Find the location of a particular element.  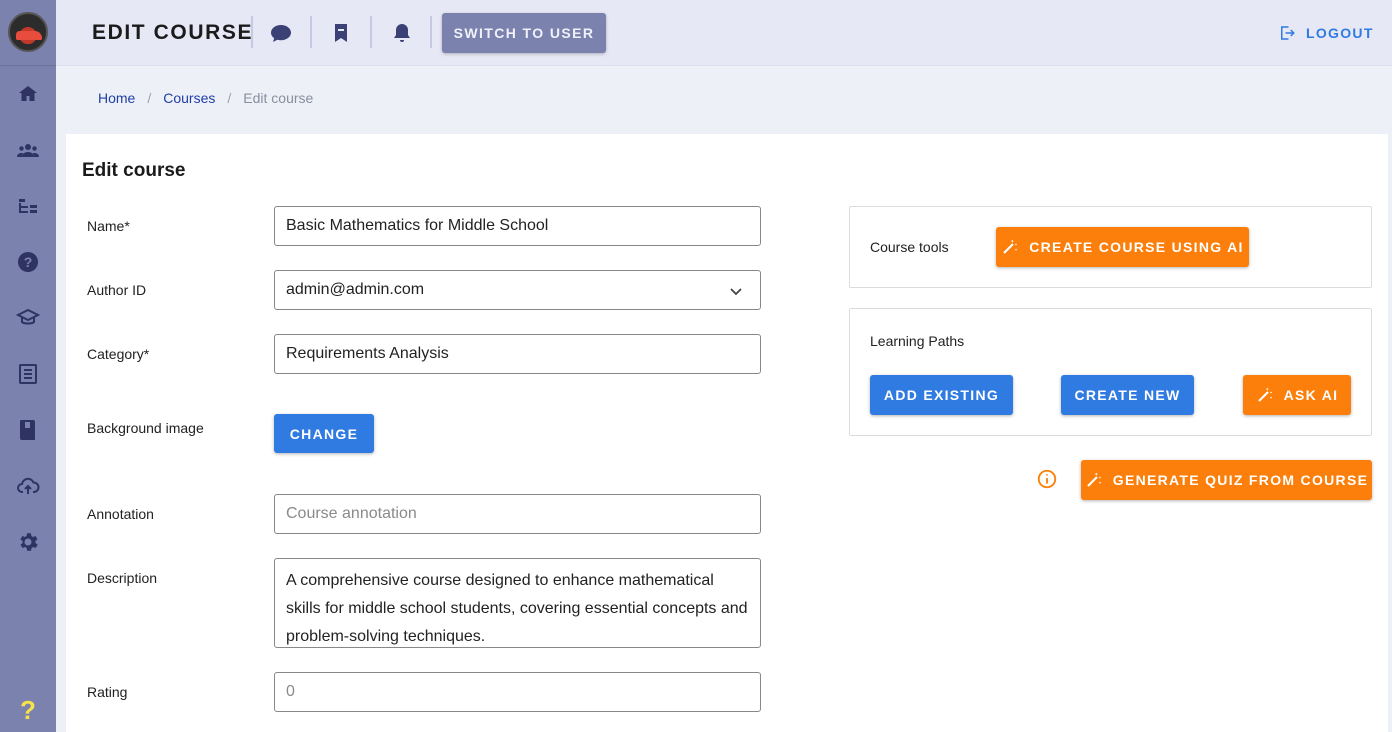

author-select: admin@admin.com is located at coordinates (517, 290).